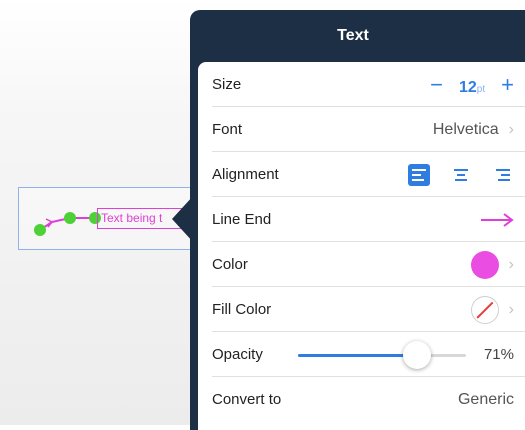  I want to click on convert-to-label: Convert to, so click(247, 399).